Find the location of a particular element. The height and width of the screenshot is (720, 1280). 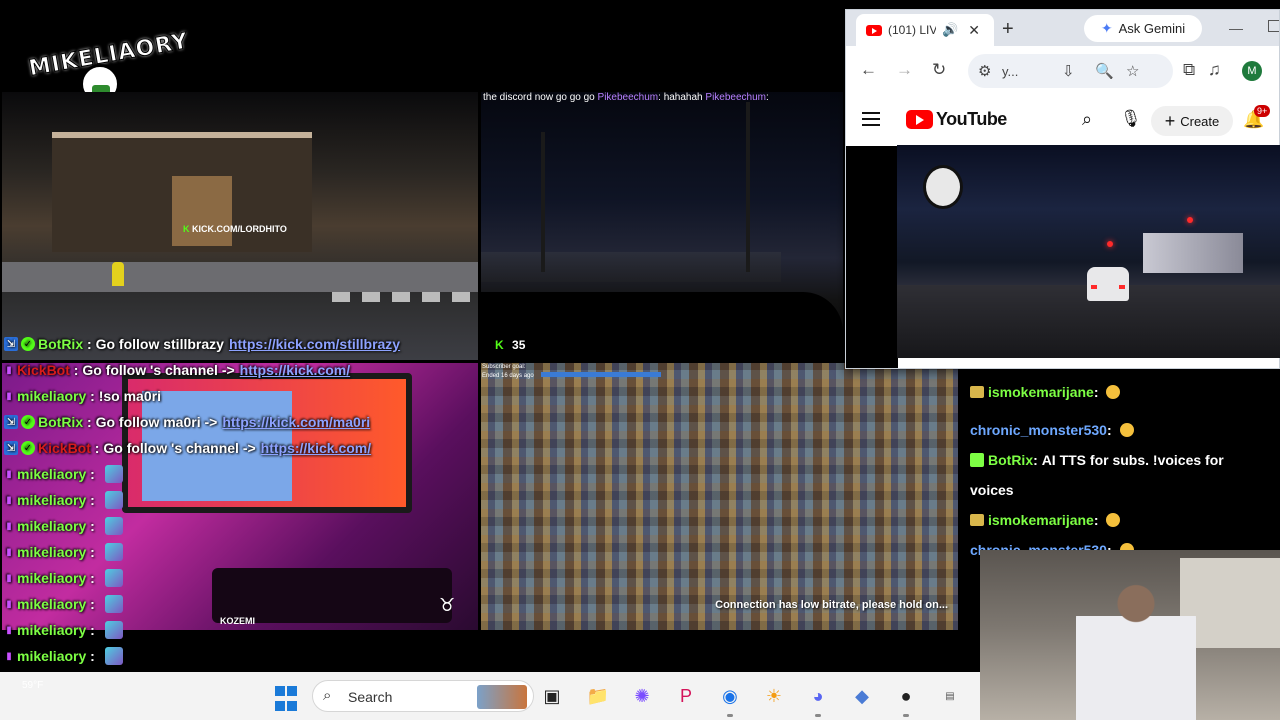

profile-avatar: M is located at coordinates (1252, 71).